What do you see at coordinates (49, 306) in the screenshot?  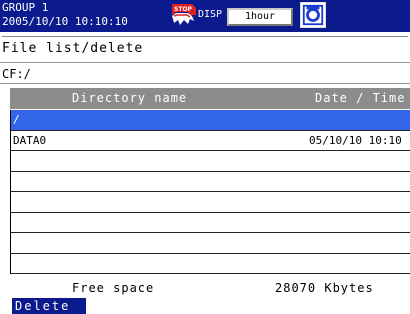 I see `delete-button: Delete` at bounding box center [49, 306].